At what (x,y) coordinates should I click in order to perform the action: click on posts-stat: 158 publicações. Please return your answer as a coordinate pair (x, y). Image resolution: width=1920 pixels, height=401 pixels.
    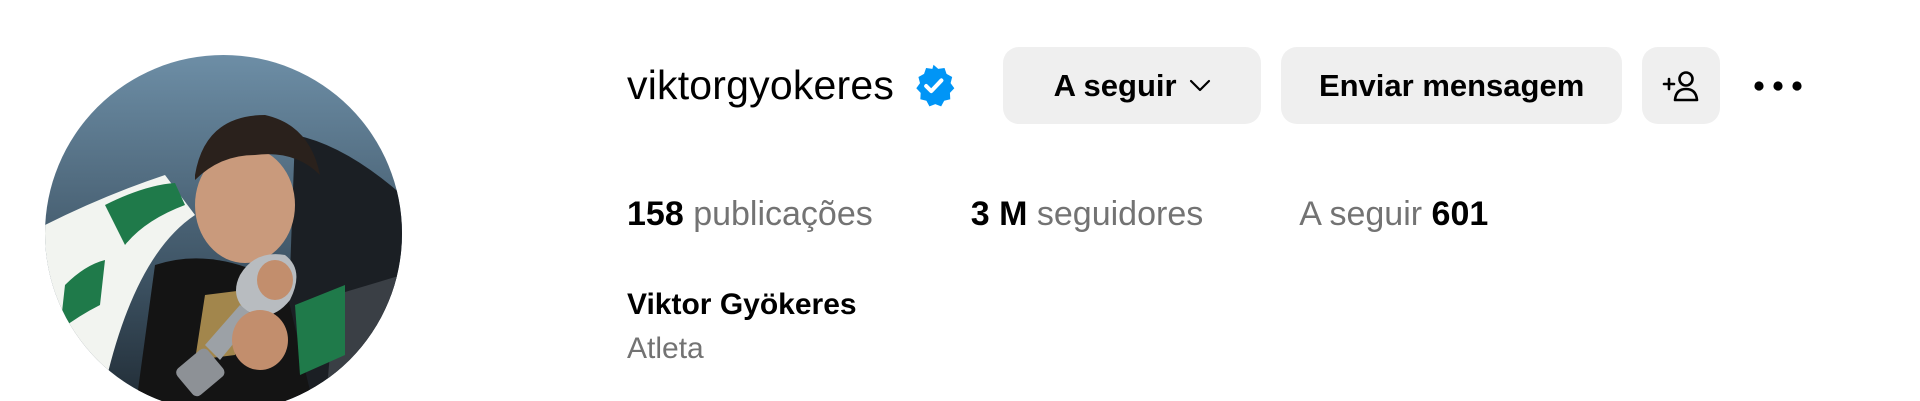
    Looking at the image, I should click on (750, 214).